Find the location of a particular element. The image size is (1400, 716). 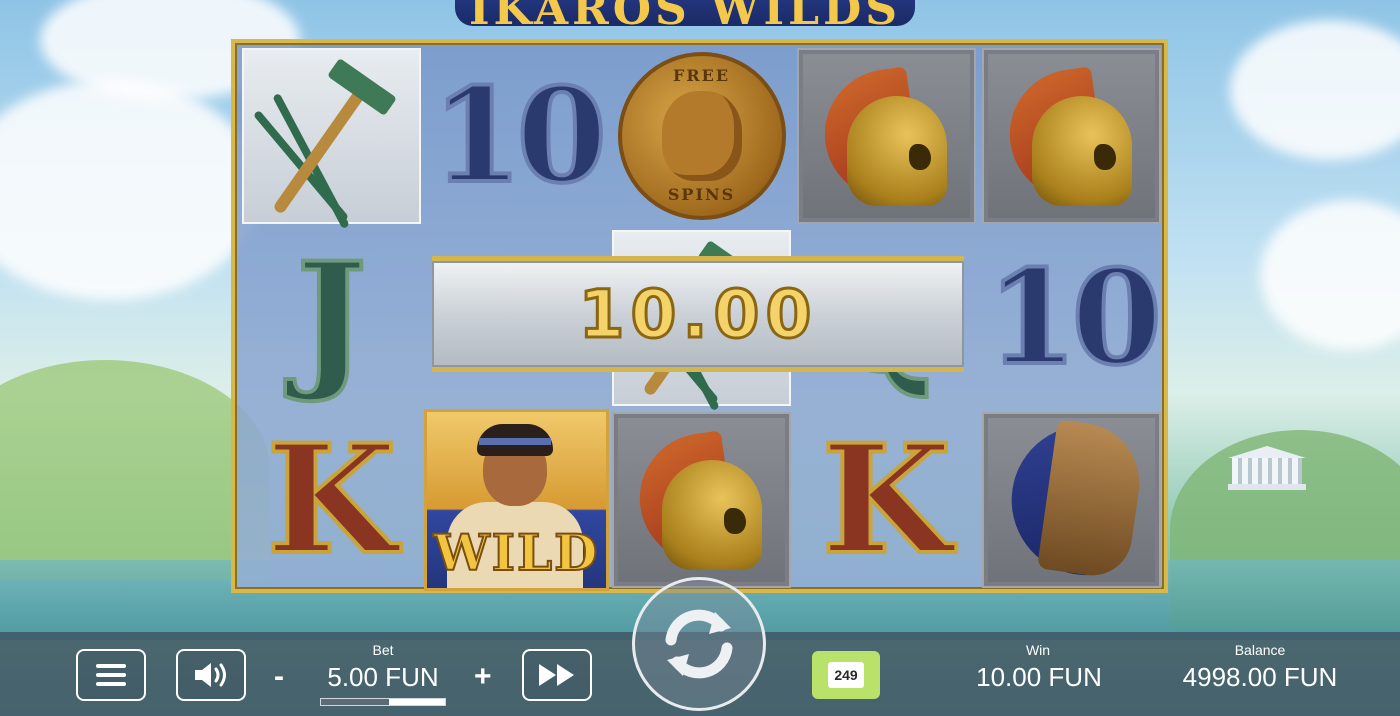

symbol-j: J is located at coordinates (331, 318).